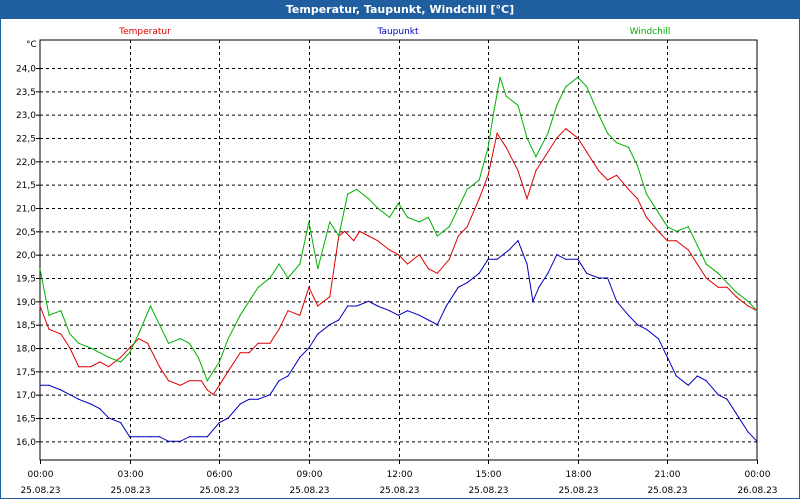 Image resolution: width=800 pixels, height=500 pixels. I want to click on y-tick-label: 18,5, so click(26, 326).